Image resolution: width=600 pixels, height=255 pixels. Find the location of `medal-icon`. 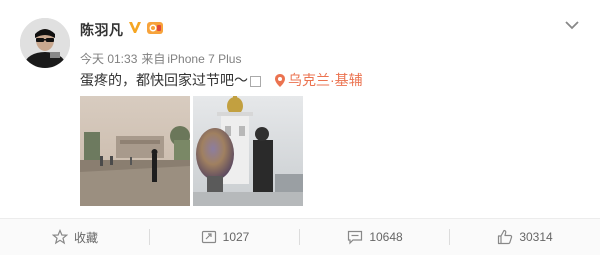

medal-icon is located at coordinates (155, 30).